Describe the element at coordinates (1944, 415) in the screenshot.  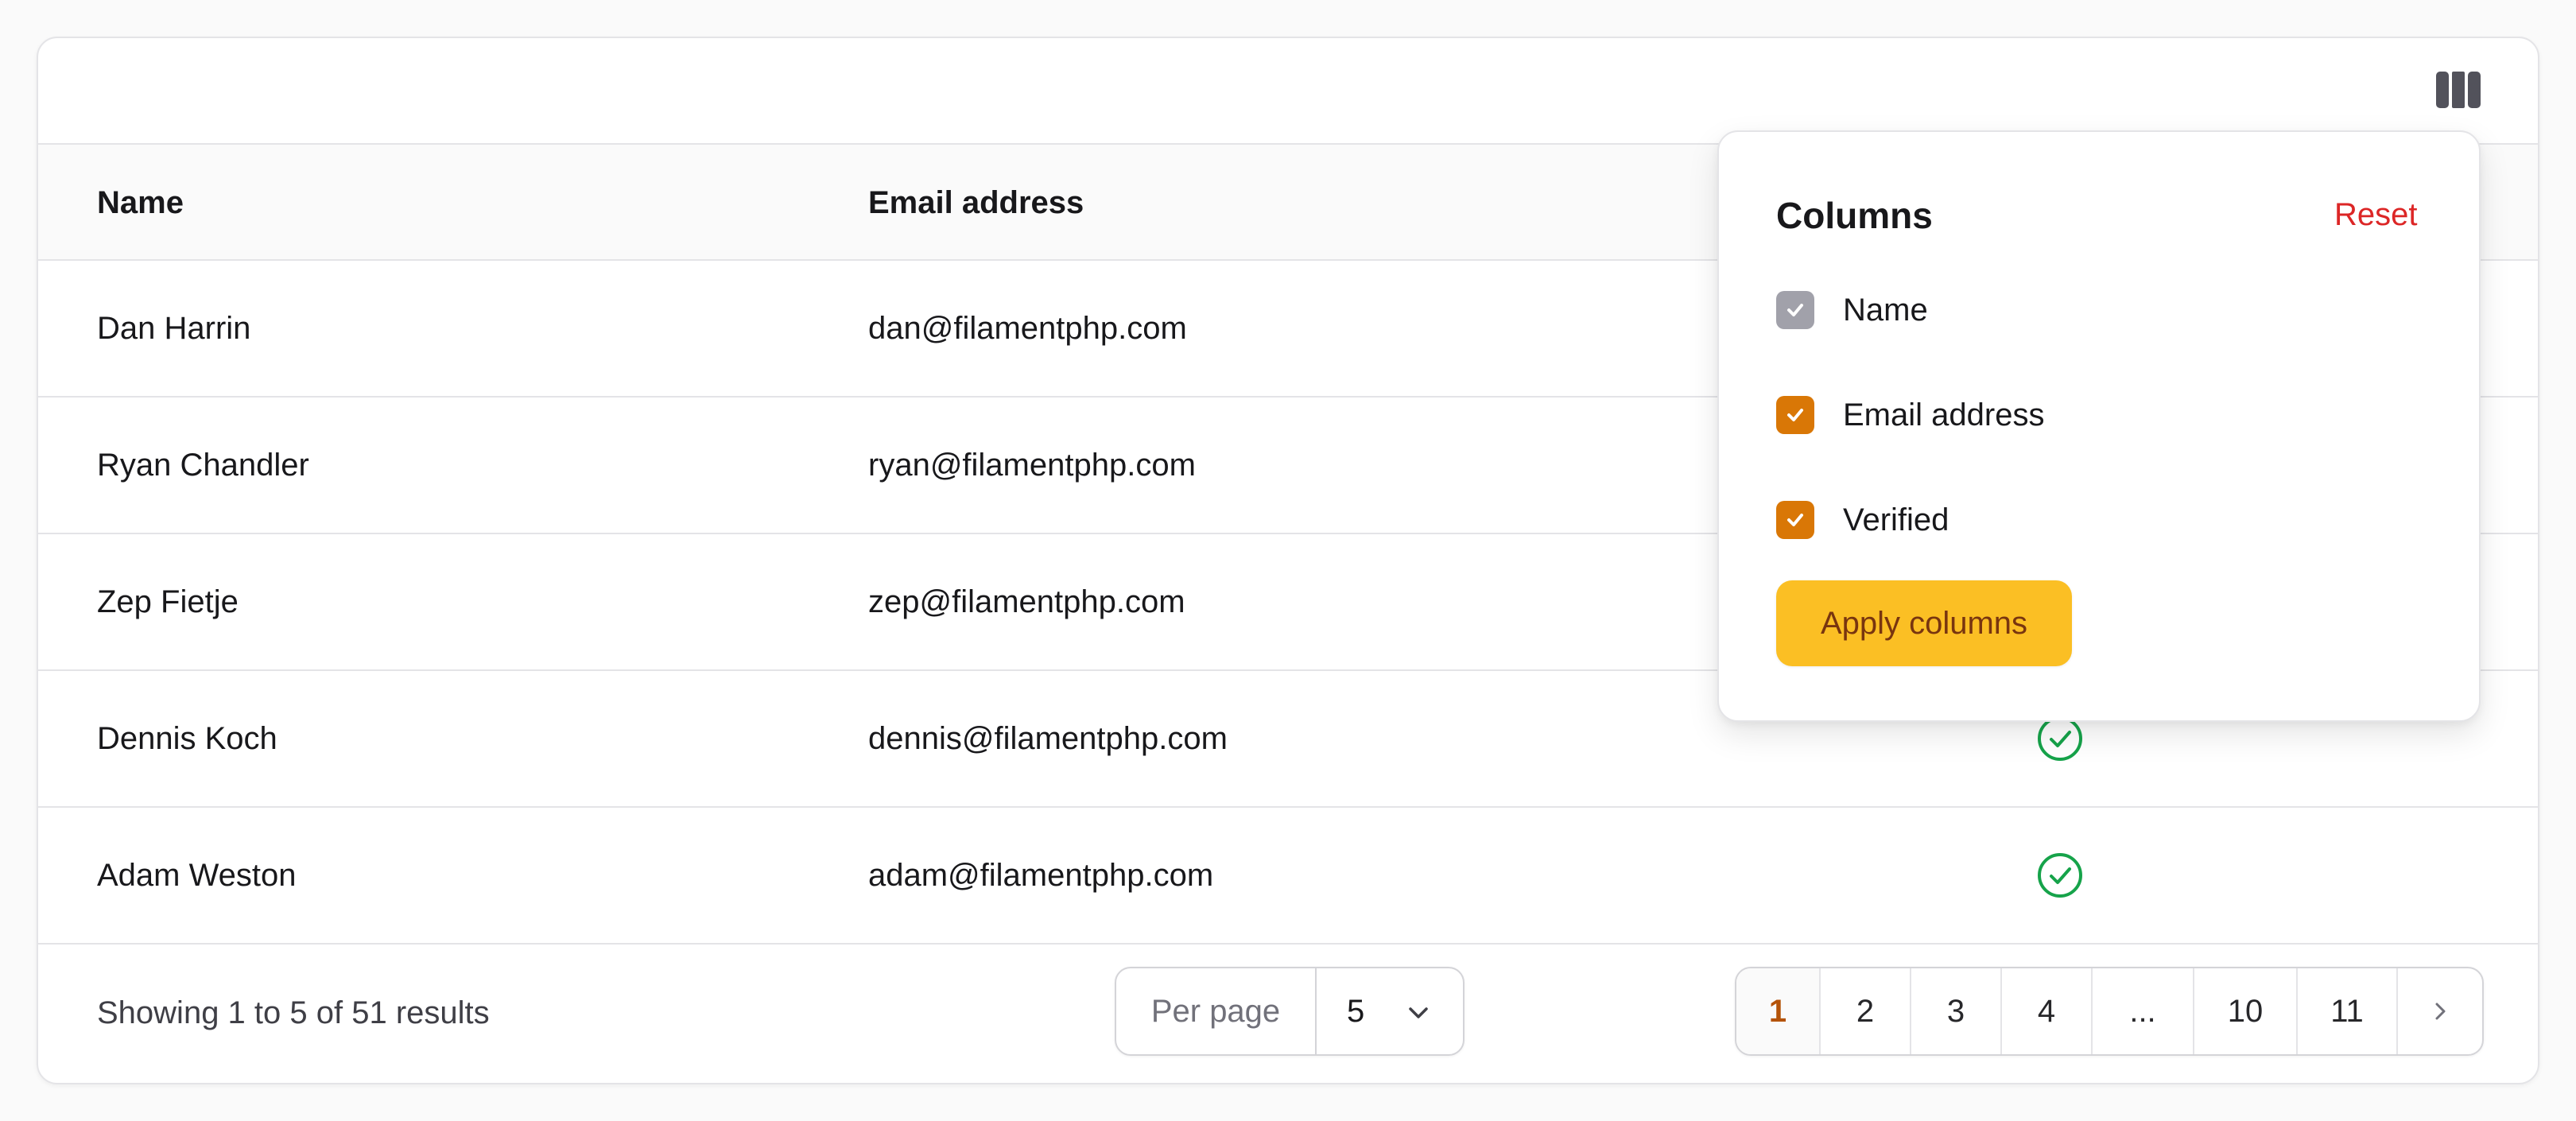
I see `column-option-label: Email address` at that location.